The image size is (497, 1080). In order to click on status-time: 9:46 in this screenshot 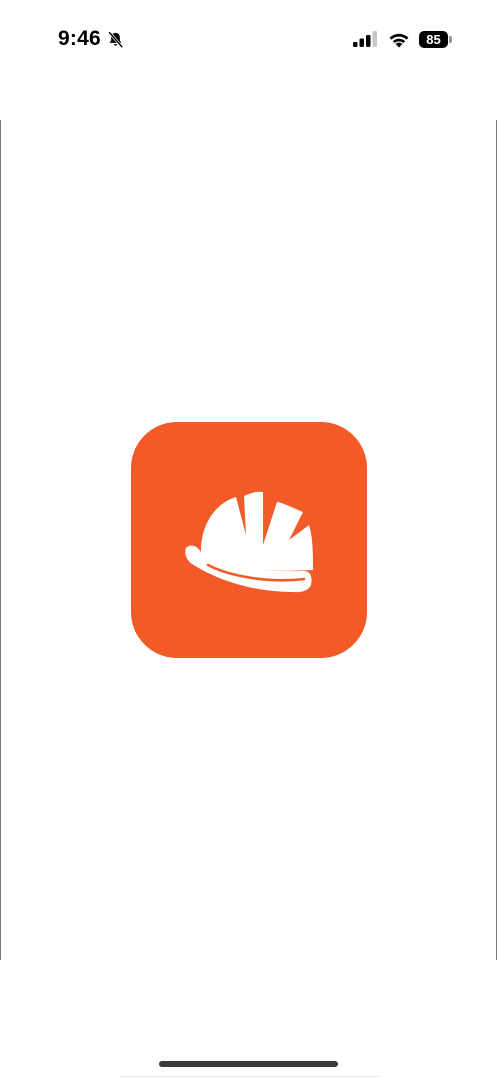, I will do `click(79, 38)`.